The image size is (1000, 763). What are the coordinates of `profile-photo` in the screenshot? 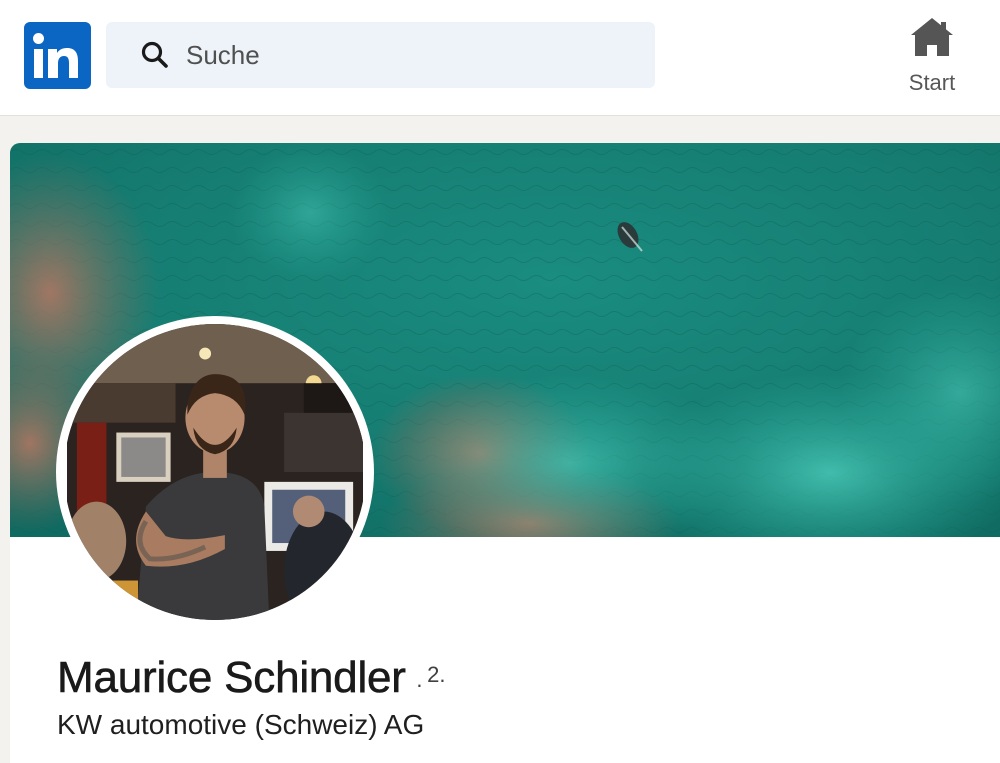 It's located at (215, 473).